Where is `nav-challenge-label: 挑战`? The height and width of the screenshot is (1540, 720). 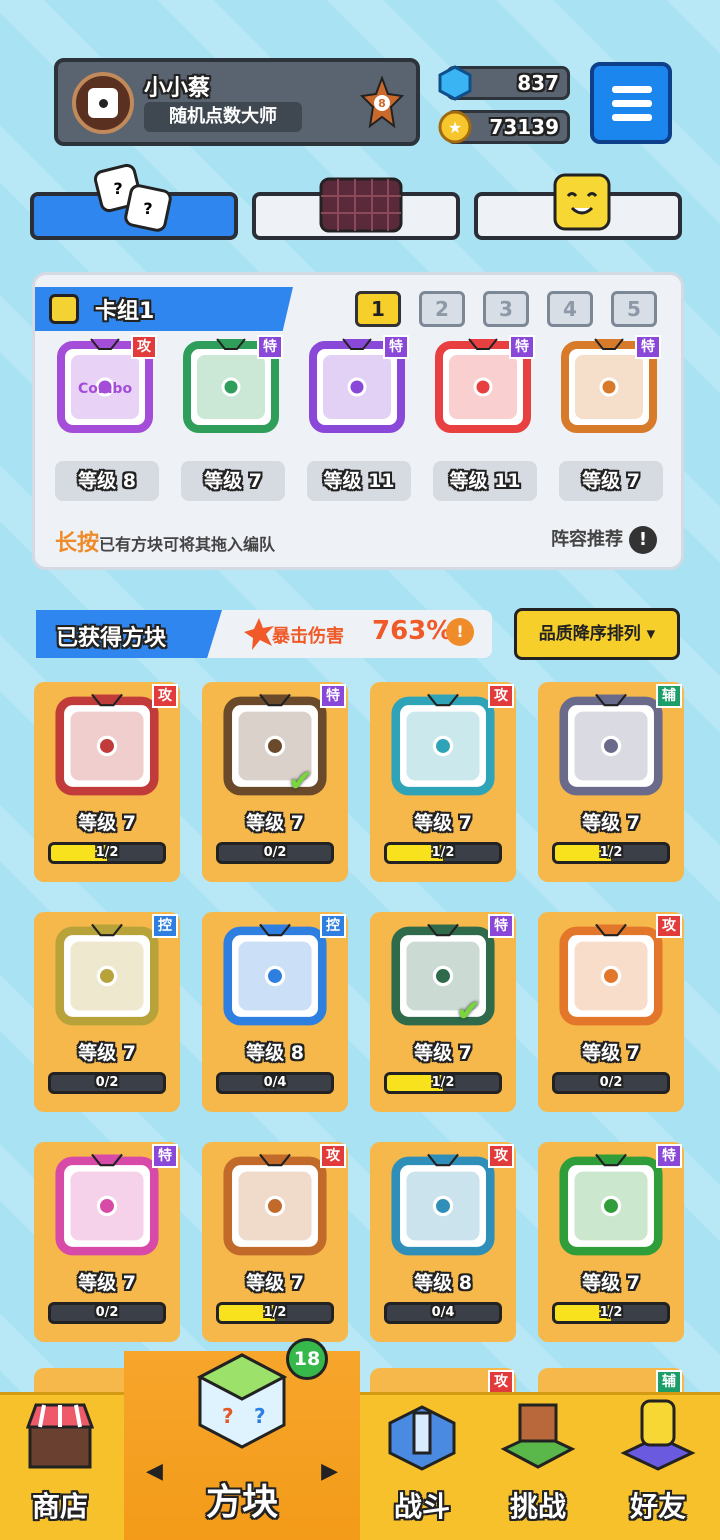
nav-challenge-label: 挑战 is located at coordinates (537, 1506).